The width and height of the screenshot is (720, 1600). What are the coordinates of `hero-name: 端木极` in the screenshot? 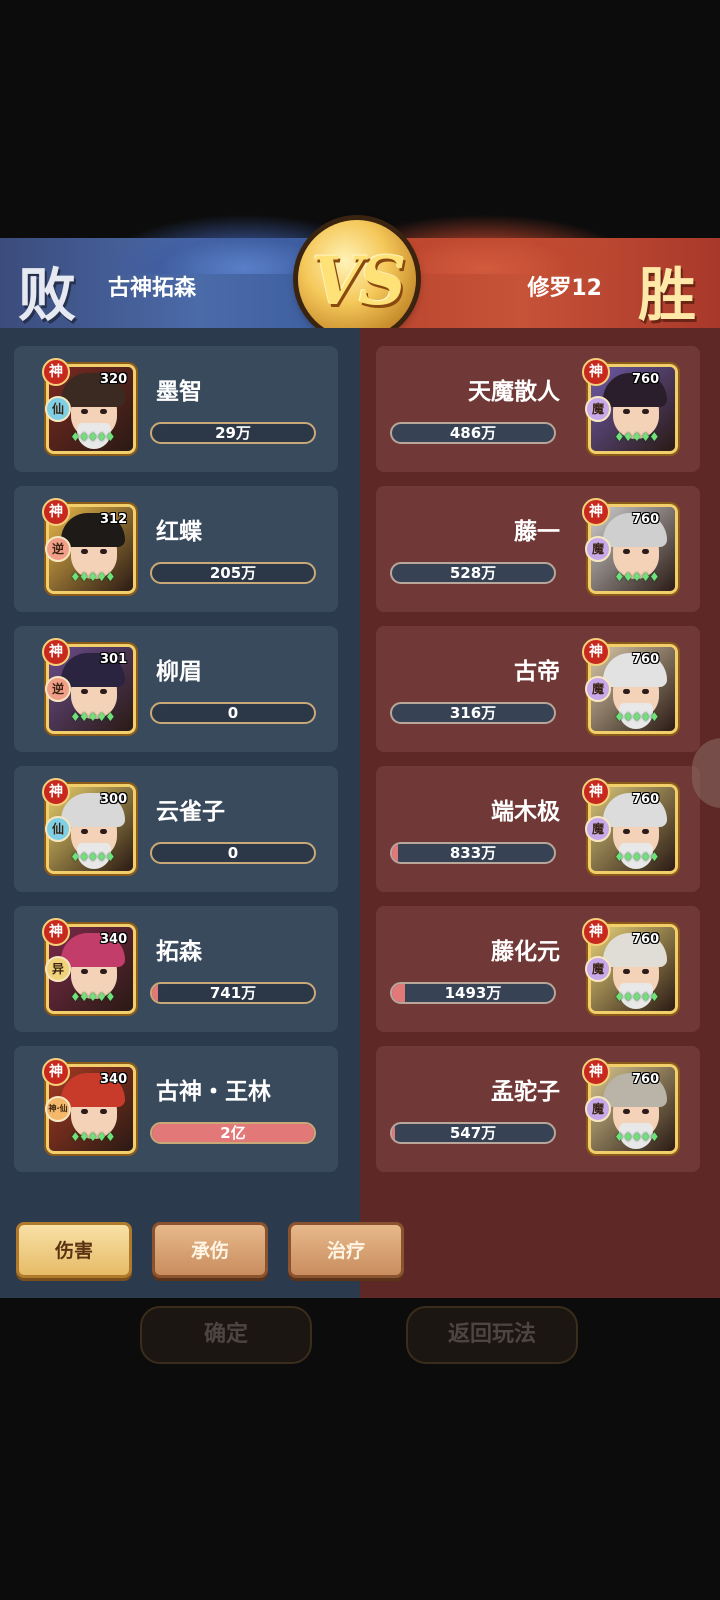 It's located at (525, 812).